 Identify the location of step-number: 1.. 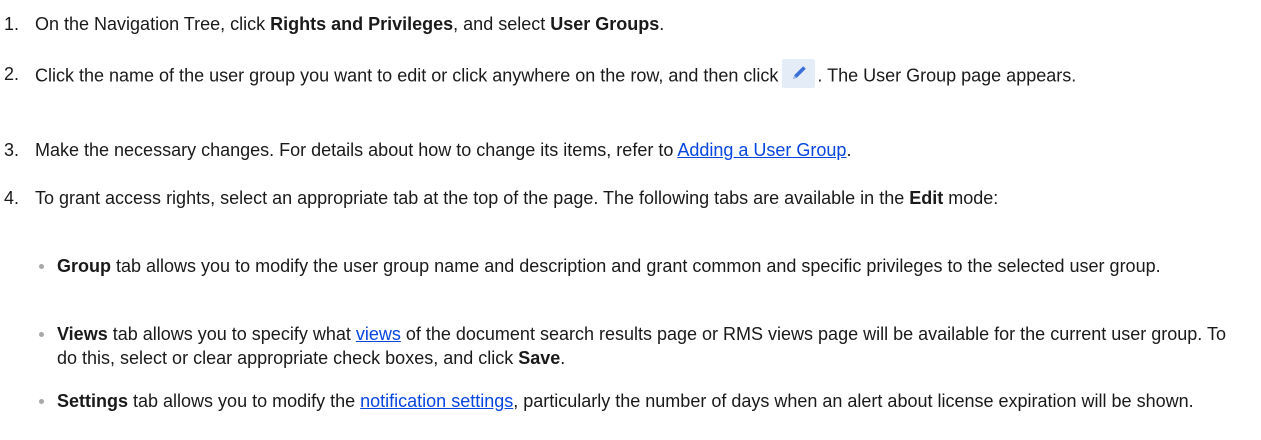
(12, 24).